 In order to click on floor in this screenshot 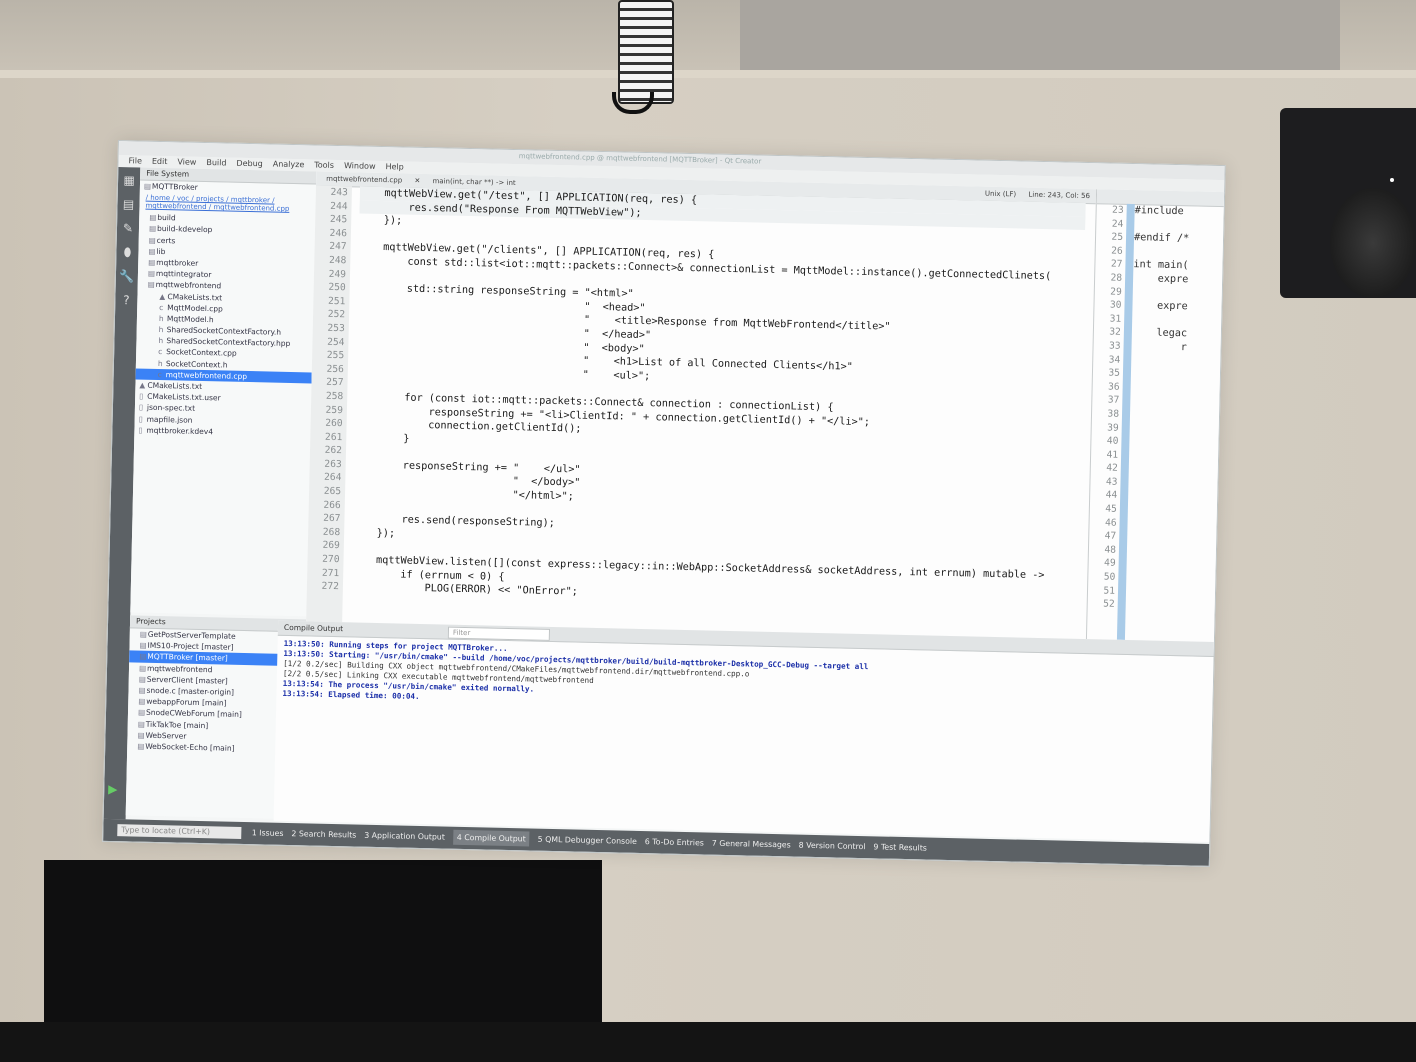, I will do `click(708, 1042)`.